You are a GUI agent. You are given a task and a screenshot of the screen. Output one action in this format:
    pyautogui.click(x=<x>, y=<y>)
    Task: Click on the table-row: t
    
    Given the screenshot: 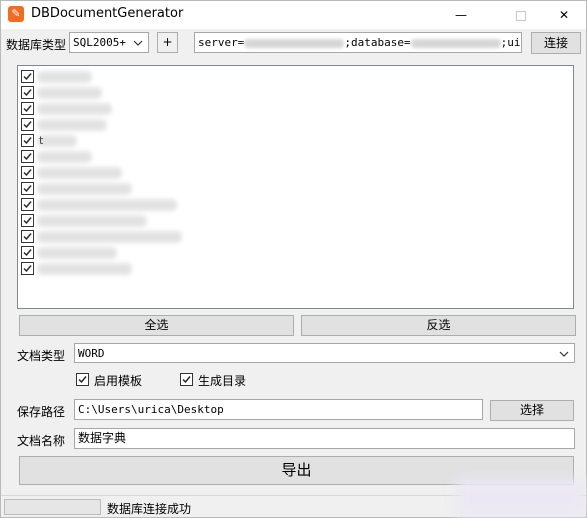 What is the action you would take?
    pyautogui.click(x=171, y=141)
    